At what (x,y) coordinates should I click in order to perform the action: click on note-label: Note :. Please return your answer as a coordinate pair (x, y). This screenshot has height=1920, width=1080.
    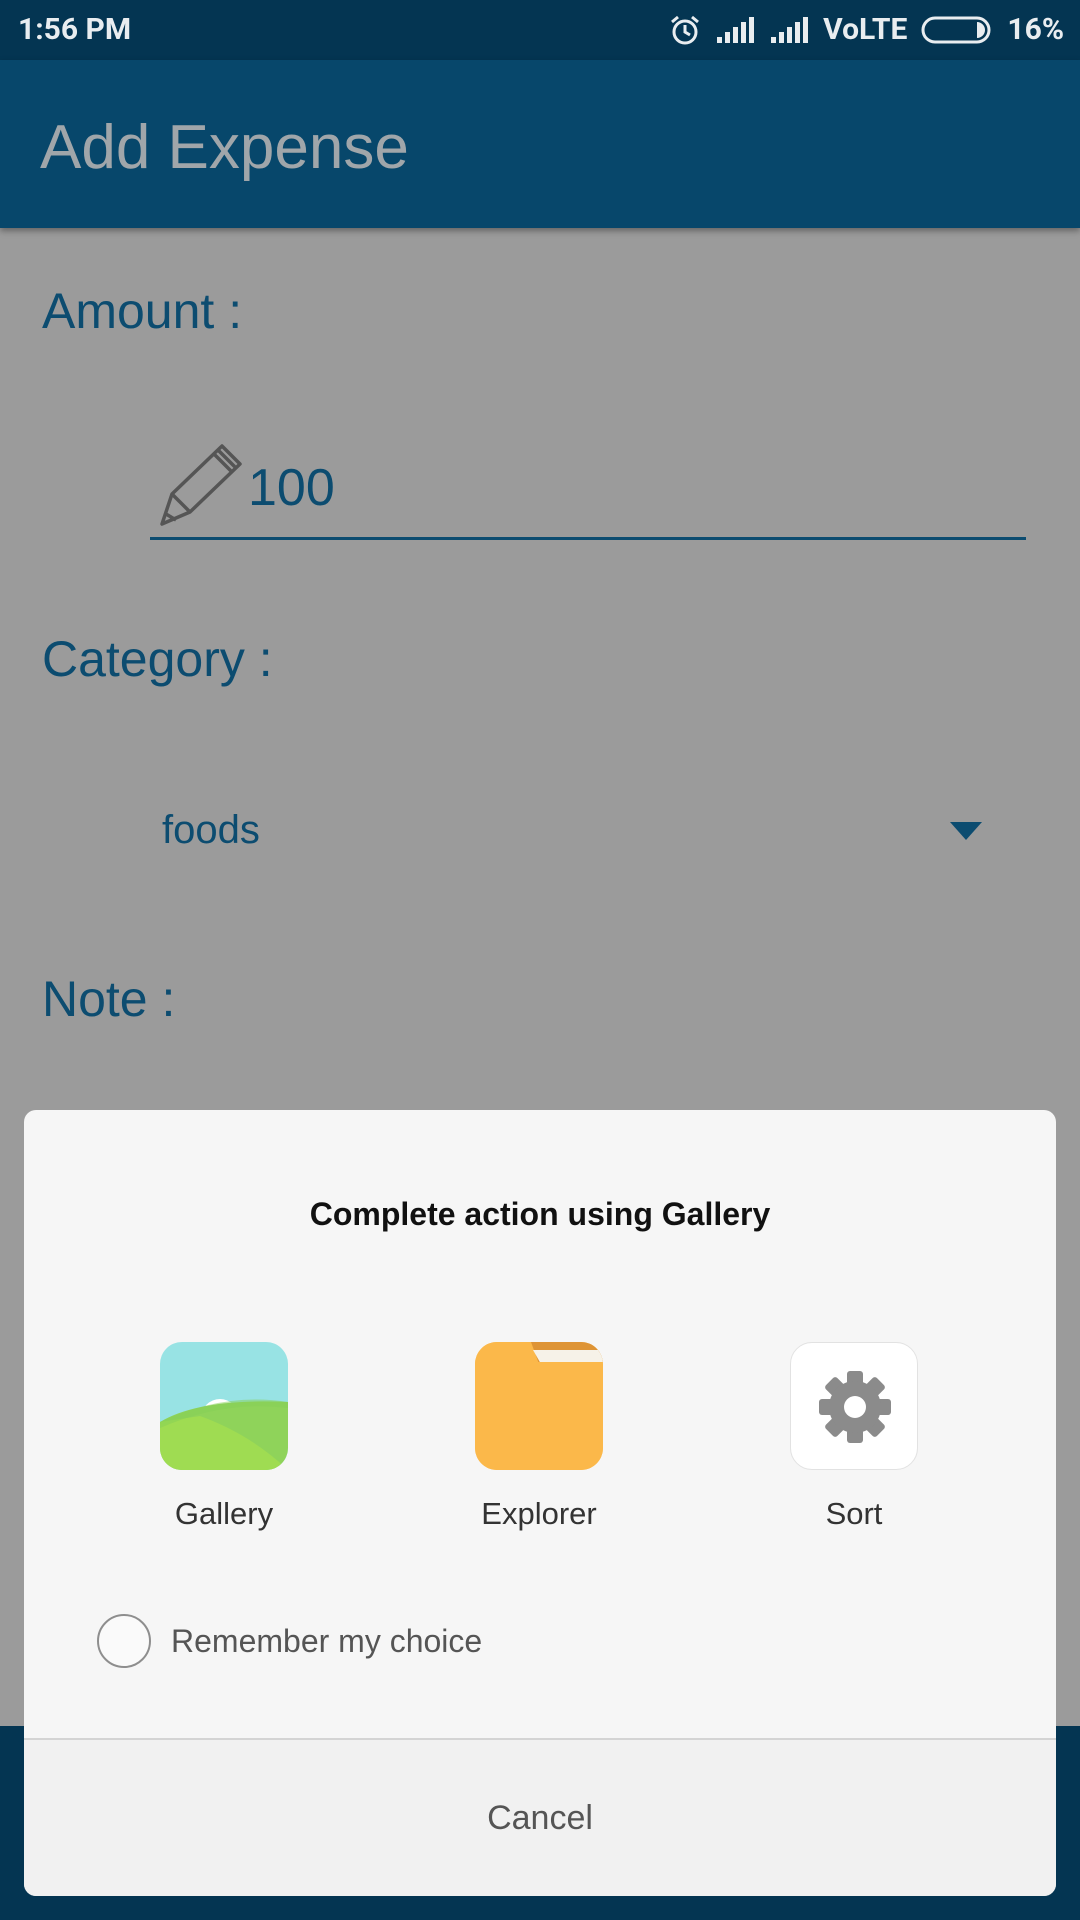
    Looking at the image, I should click on (109, 999).